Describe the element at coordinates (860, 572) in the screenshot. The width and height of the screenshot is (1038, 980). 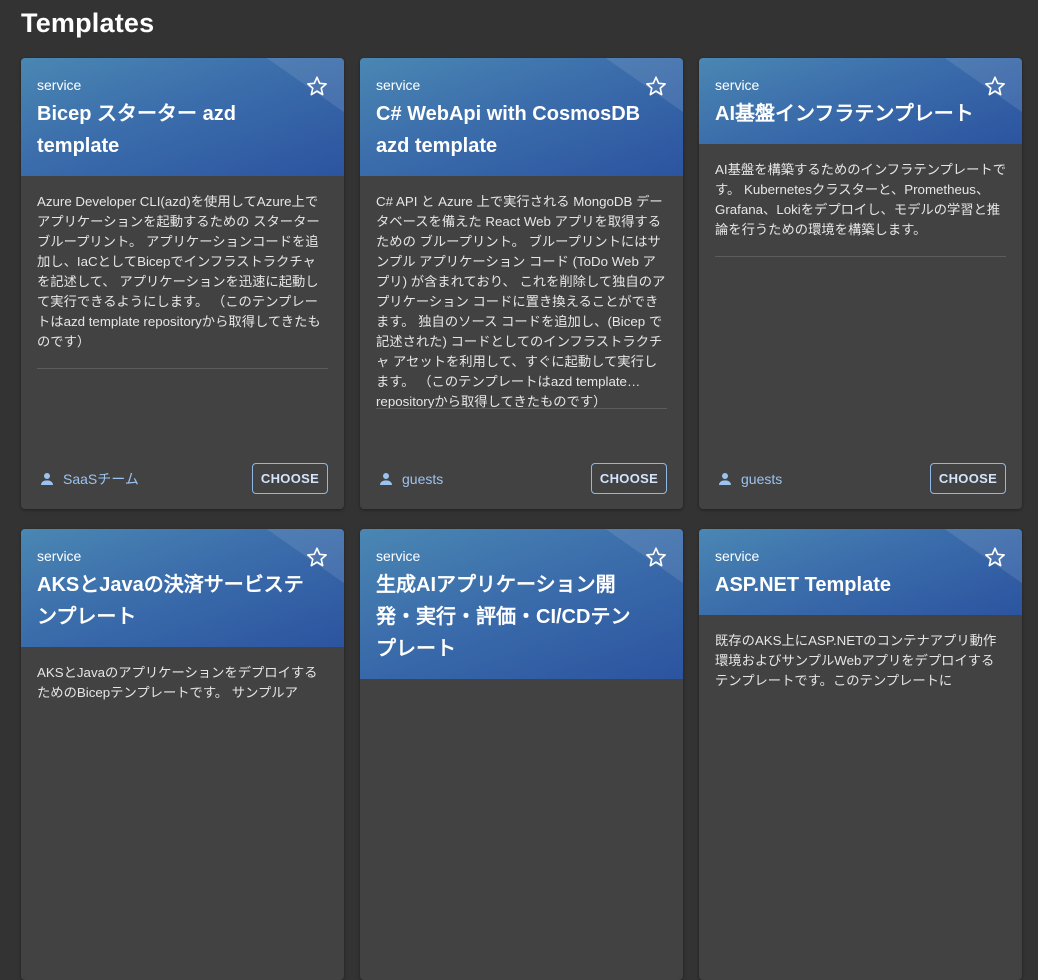
I see `card-header: service ASP.NET Template` at that location.